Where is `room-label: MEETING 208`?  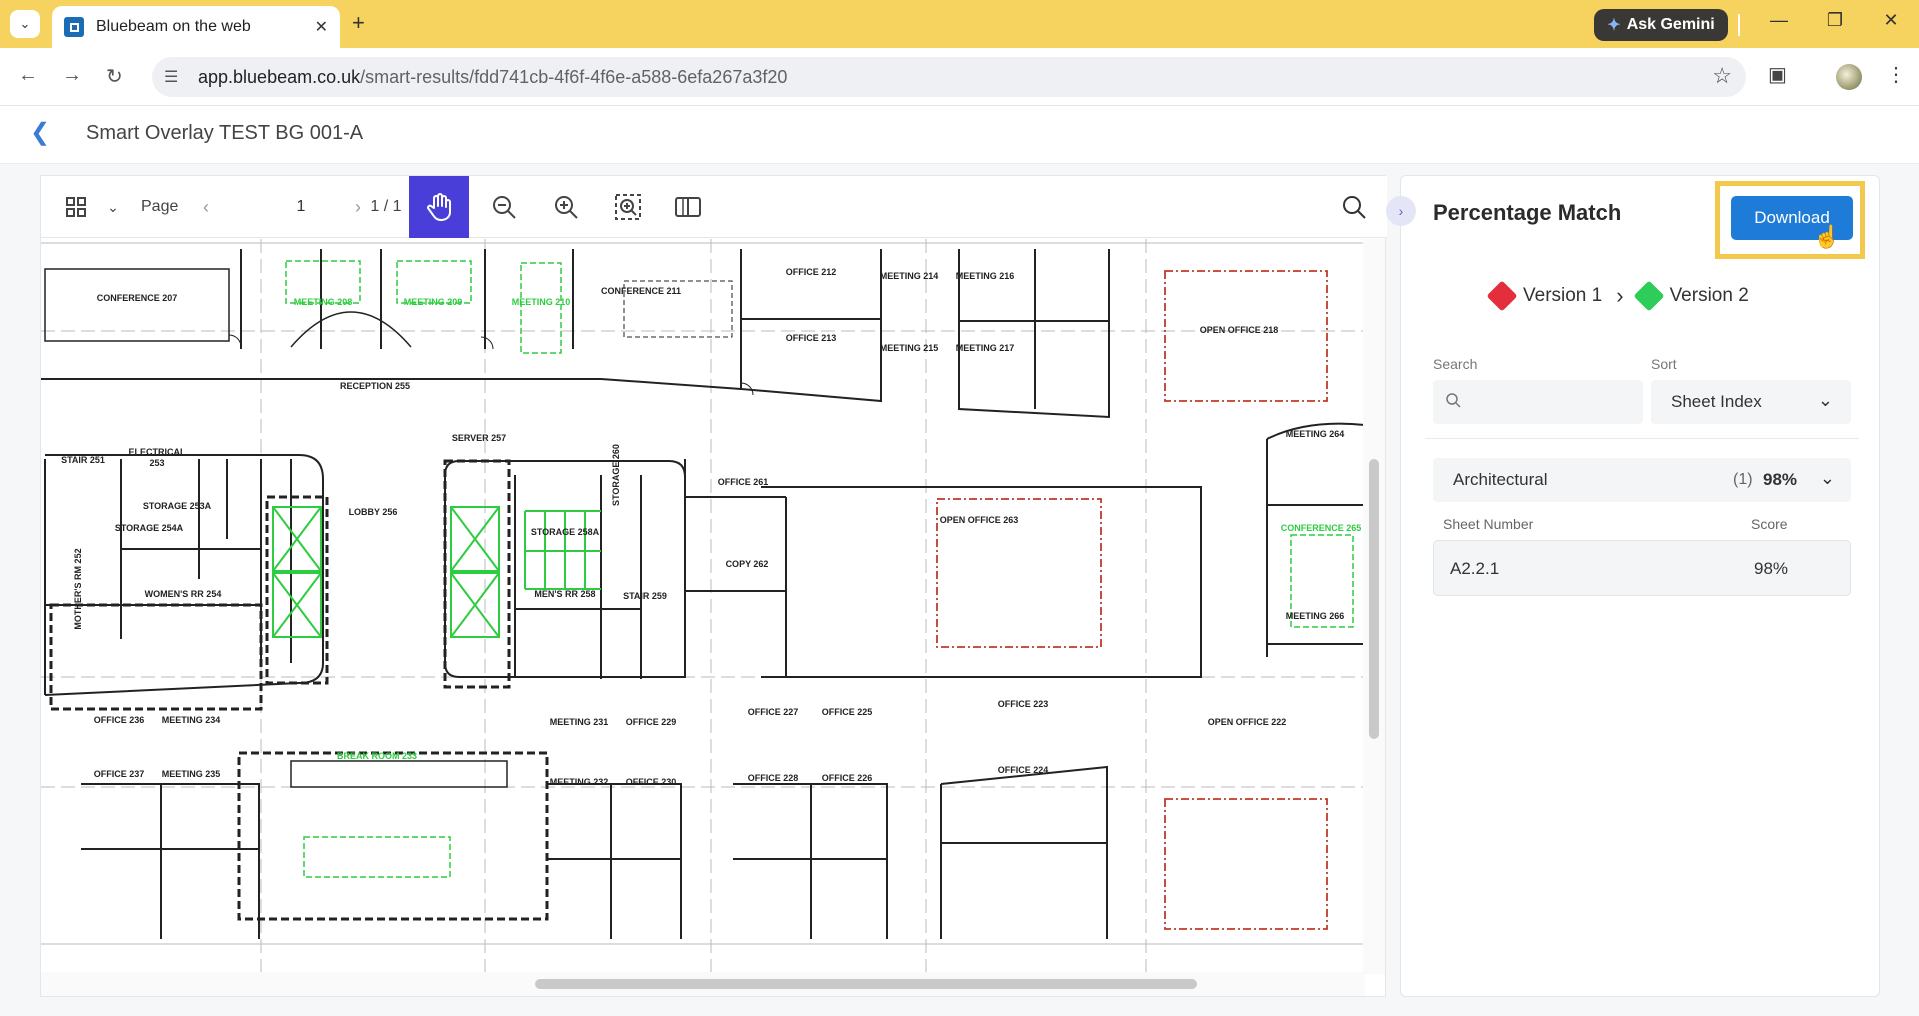
room-label: MEETING 208 is located at coordinates (323, 302).